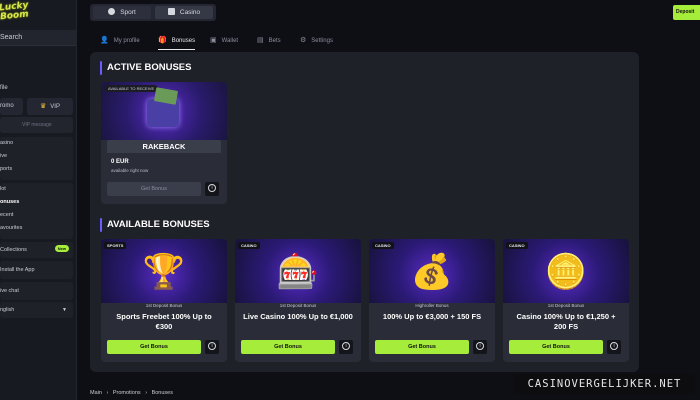  I want to click on vip-button: ♛ VIP, so click(50, 106).